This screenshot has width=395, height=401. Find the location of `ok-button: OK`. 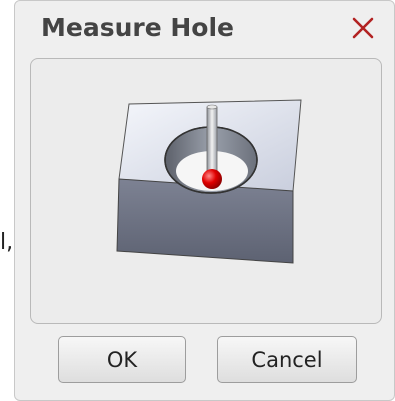

ok-button: OK is located at coordinates (122, 359).